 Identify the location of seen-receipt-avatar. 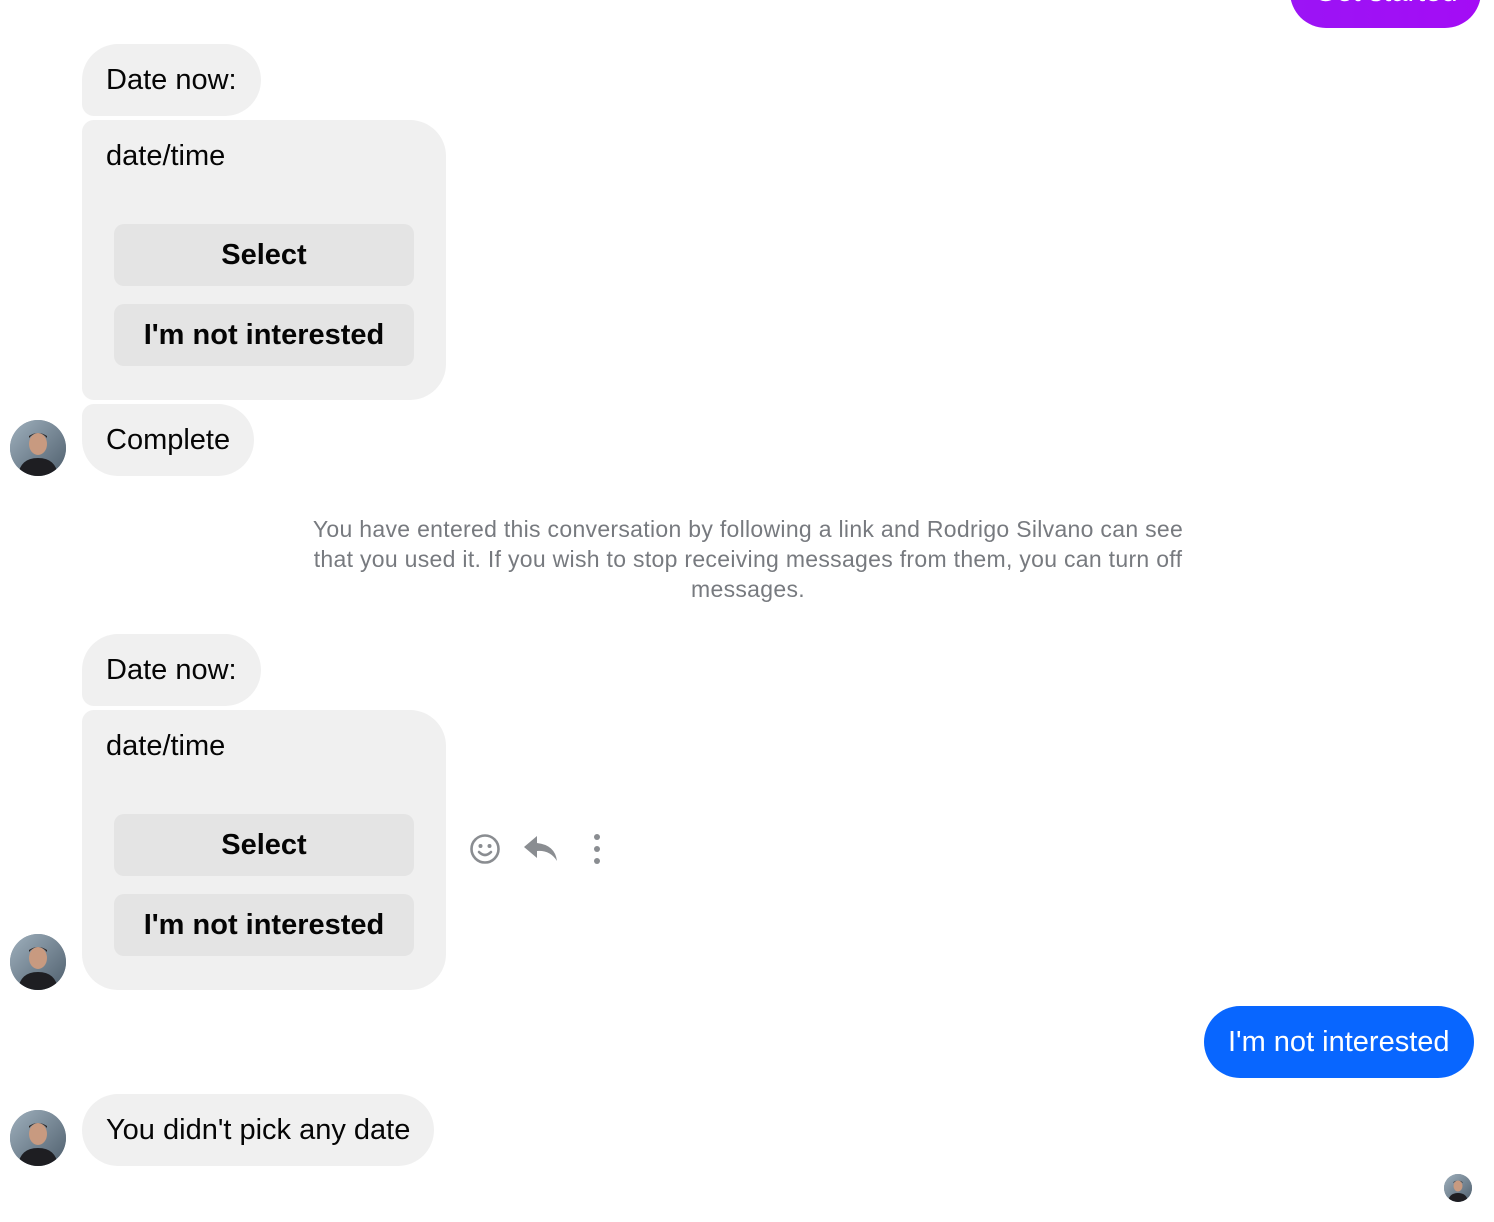
(1458, 1188).